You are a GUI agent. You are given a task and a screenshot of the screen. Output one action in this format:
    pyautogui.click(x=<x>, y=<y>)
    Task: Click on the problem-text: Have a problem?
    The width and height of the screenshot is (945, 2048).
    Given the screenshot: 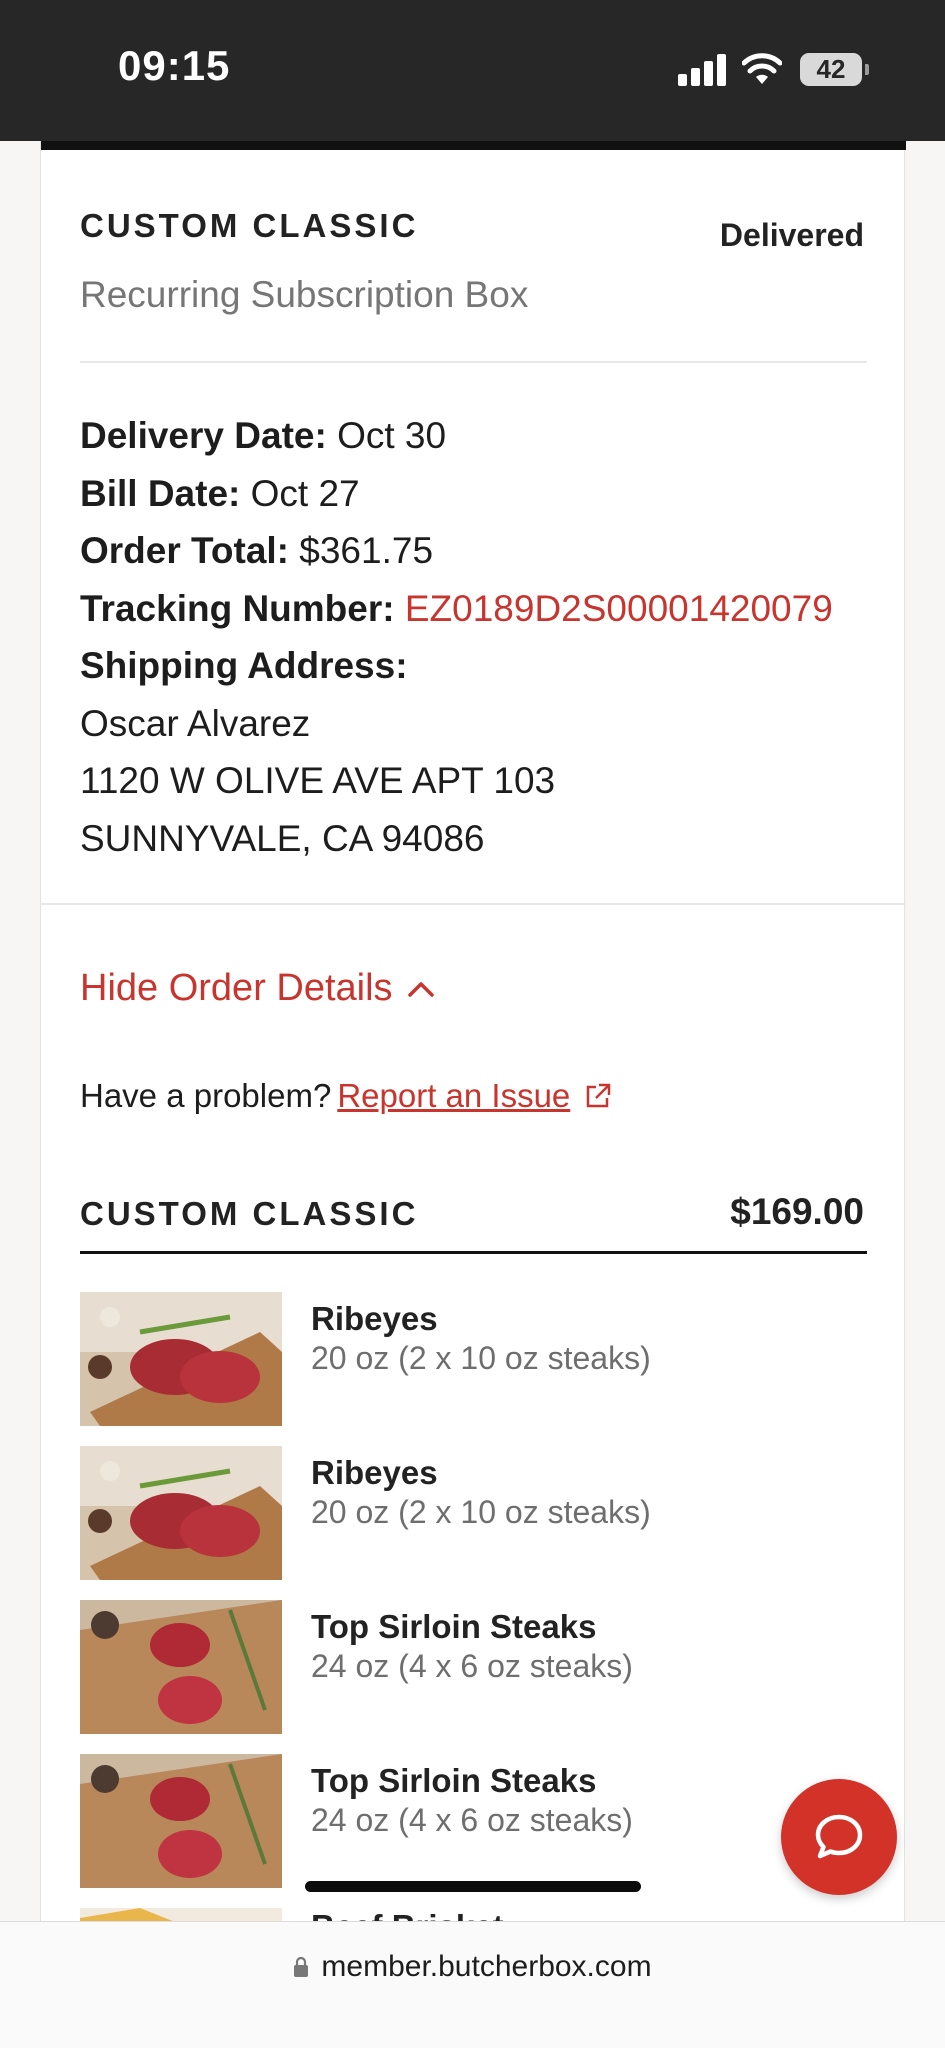 What is the action you would take?
    pyautogui.click(x=206, y=1095)
    